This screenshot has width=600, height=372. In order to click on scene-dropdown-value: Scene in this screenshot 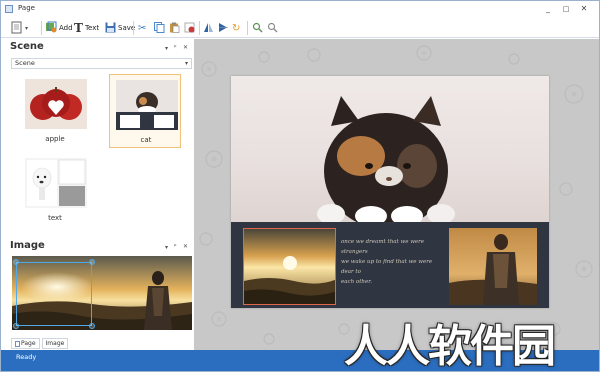, I will do `click(25, 63)`.